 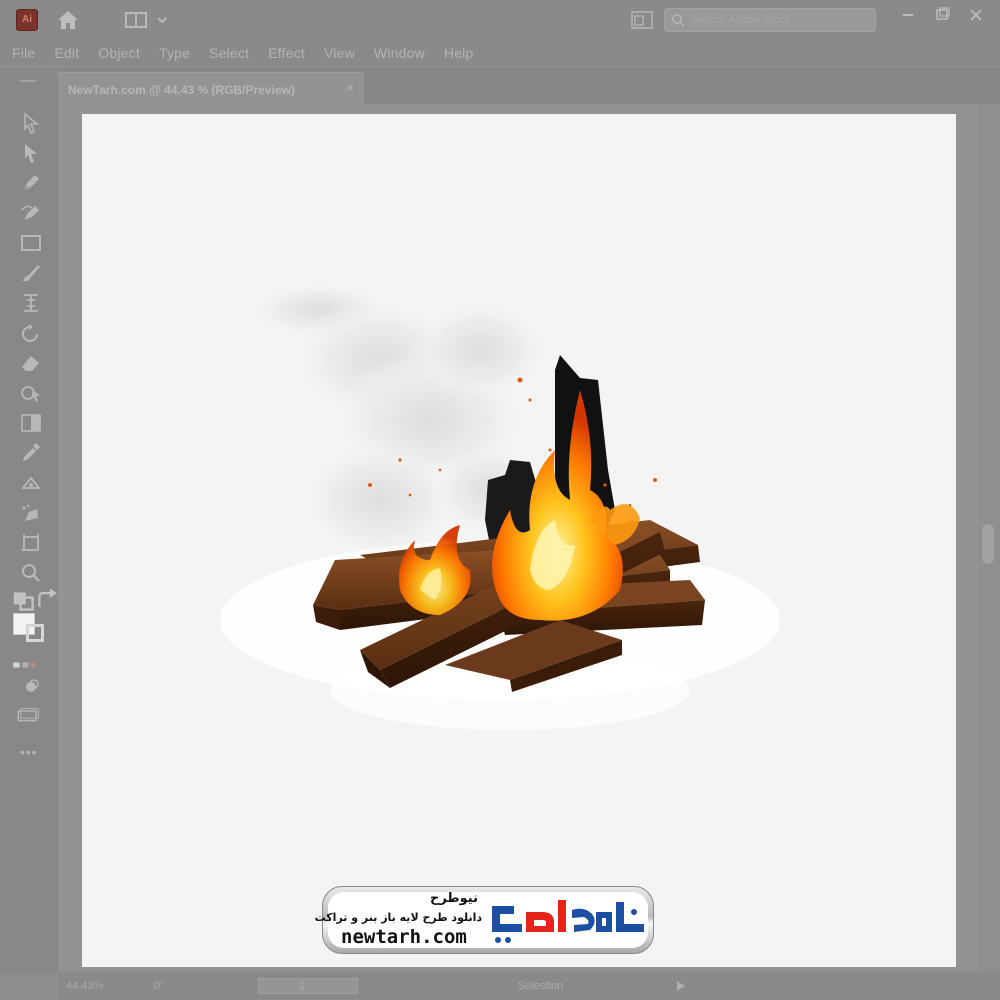 I want to click on vertical-scrollbar, so click(x=989, y=537).